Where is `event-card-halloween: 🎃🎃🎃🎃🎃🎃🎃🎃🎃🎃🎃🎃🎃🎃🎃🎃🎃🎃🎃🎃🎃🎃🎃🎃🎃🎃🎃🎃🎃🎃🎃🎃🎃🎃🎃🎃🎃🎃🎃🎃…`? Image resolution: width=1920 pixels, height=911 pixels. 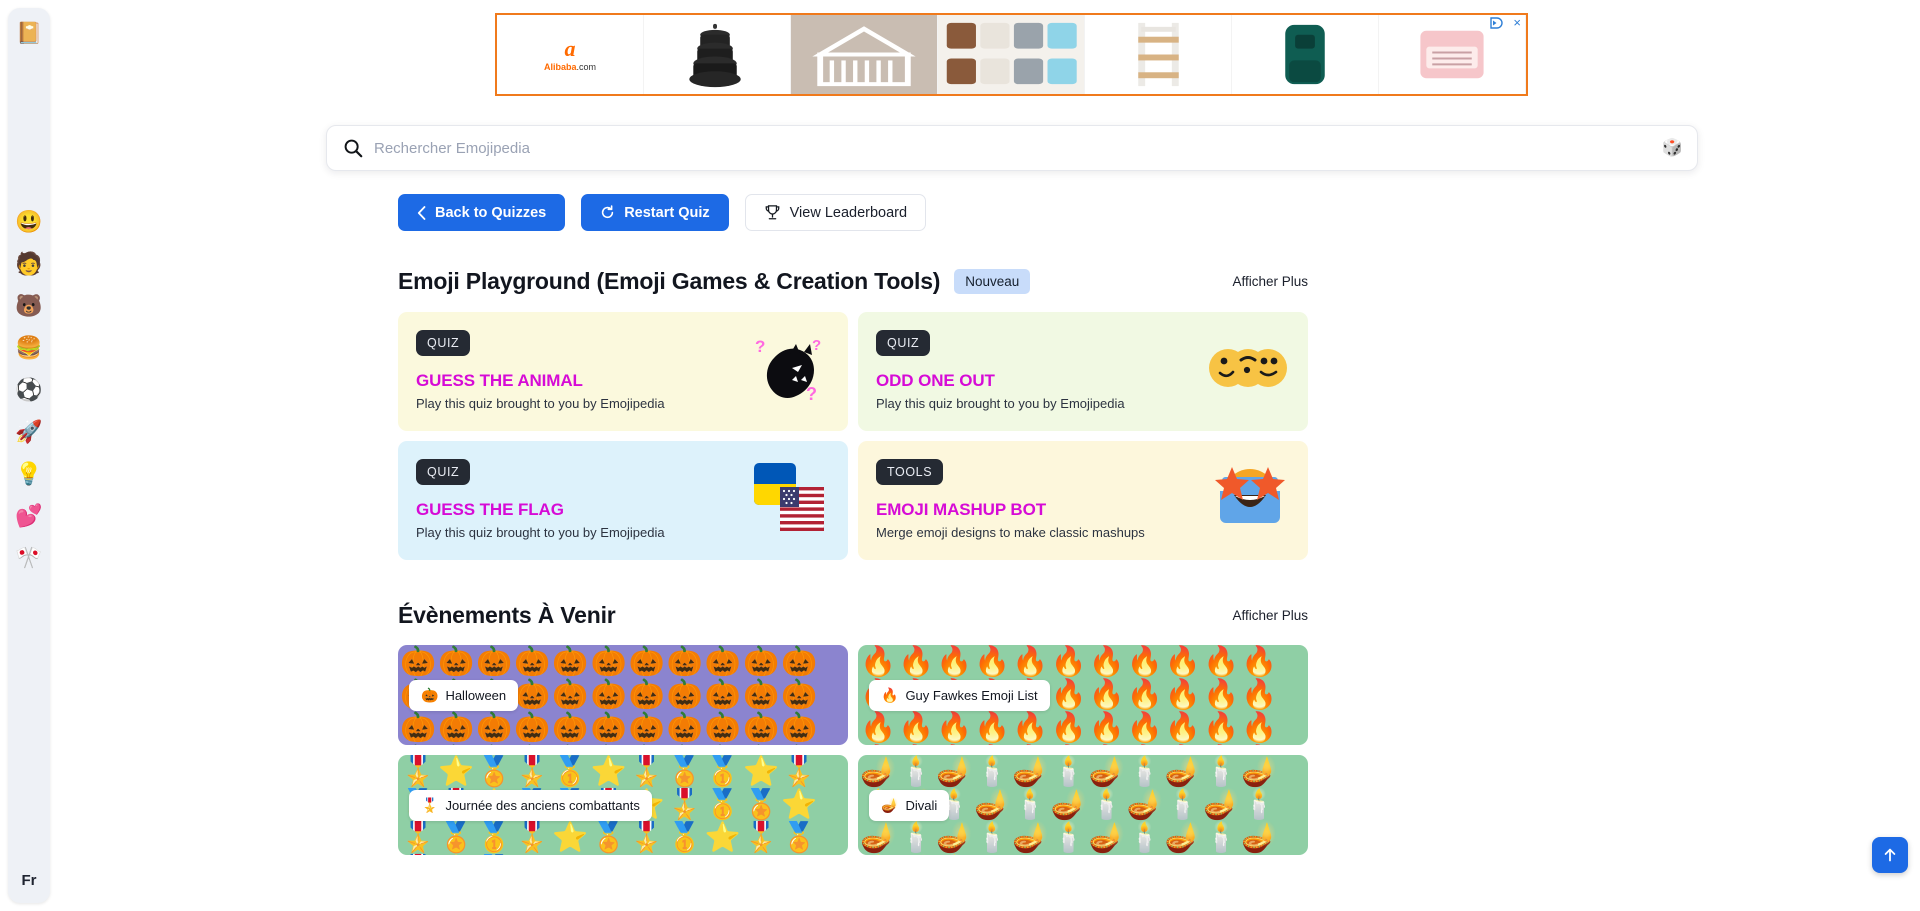
event-card-halloween: 🎃🎃🎃🎃🎃🎃🎃🎃🎃🎃🎃🎃🎃🎃🎃🎃🎃🎃🎃🎃🎃🎃🎃🎃🎃🎃🎃🎃🎃🎃🎃🎃🎃🎃🎃🎃🎃🎃🎃🎃… is located at coordinates (623, 695).